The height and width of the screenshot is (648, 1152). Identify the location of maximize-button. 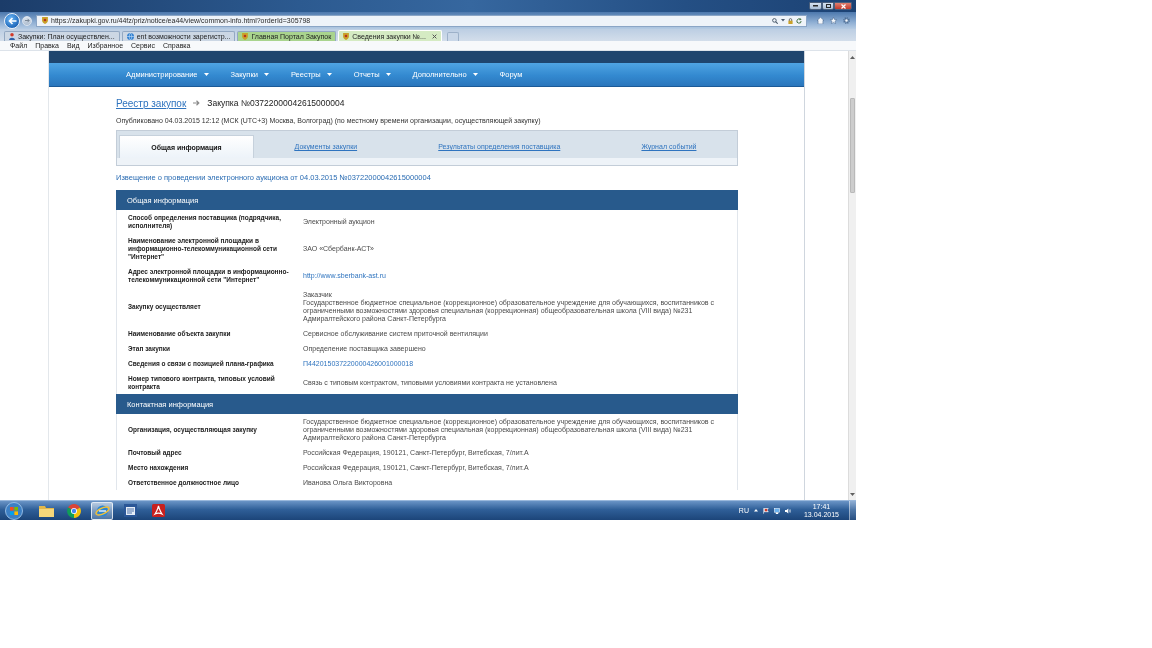
(828, 6).